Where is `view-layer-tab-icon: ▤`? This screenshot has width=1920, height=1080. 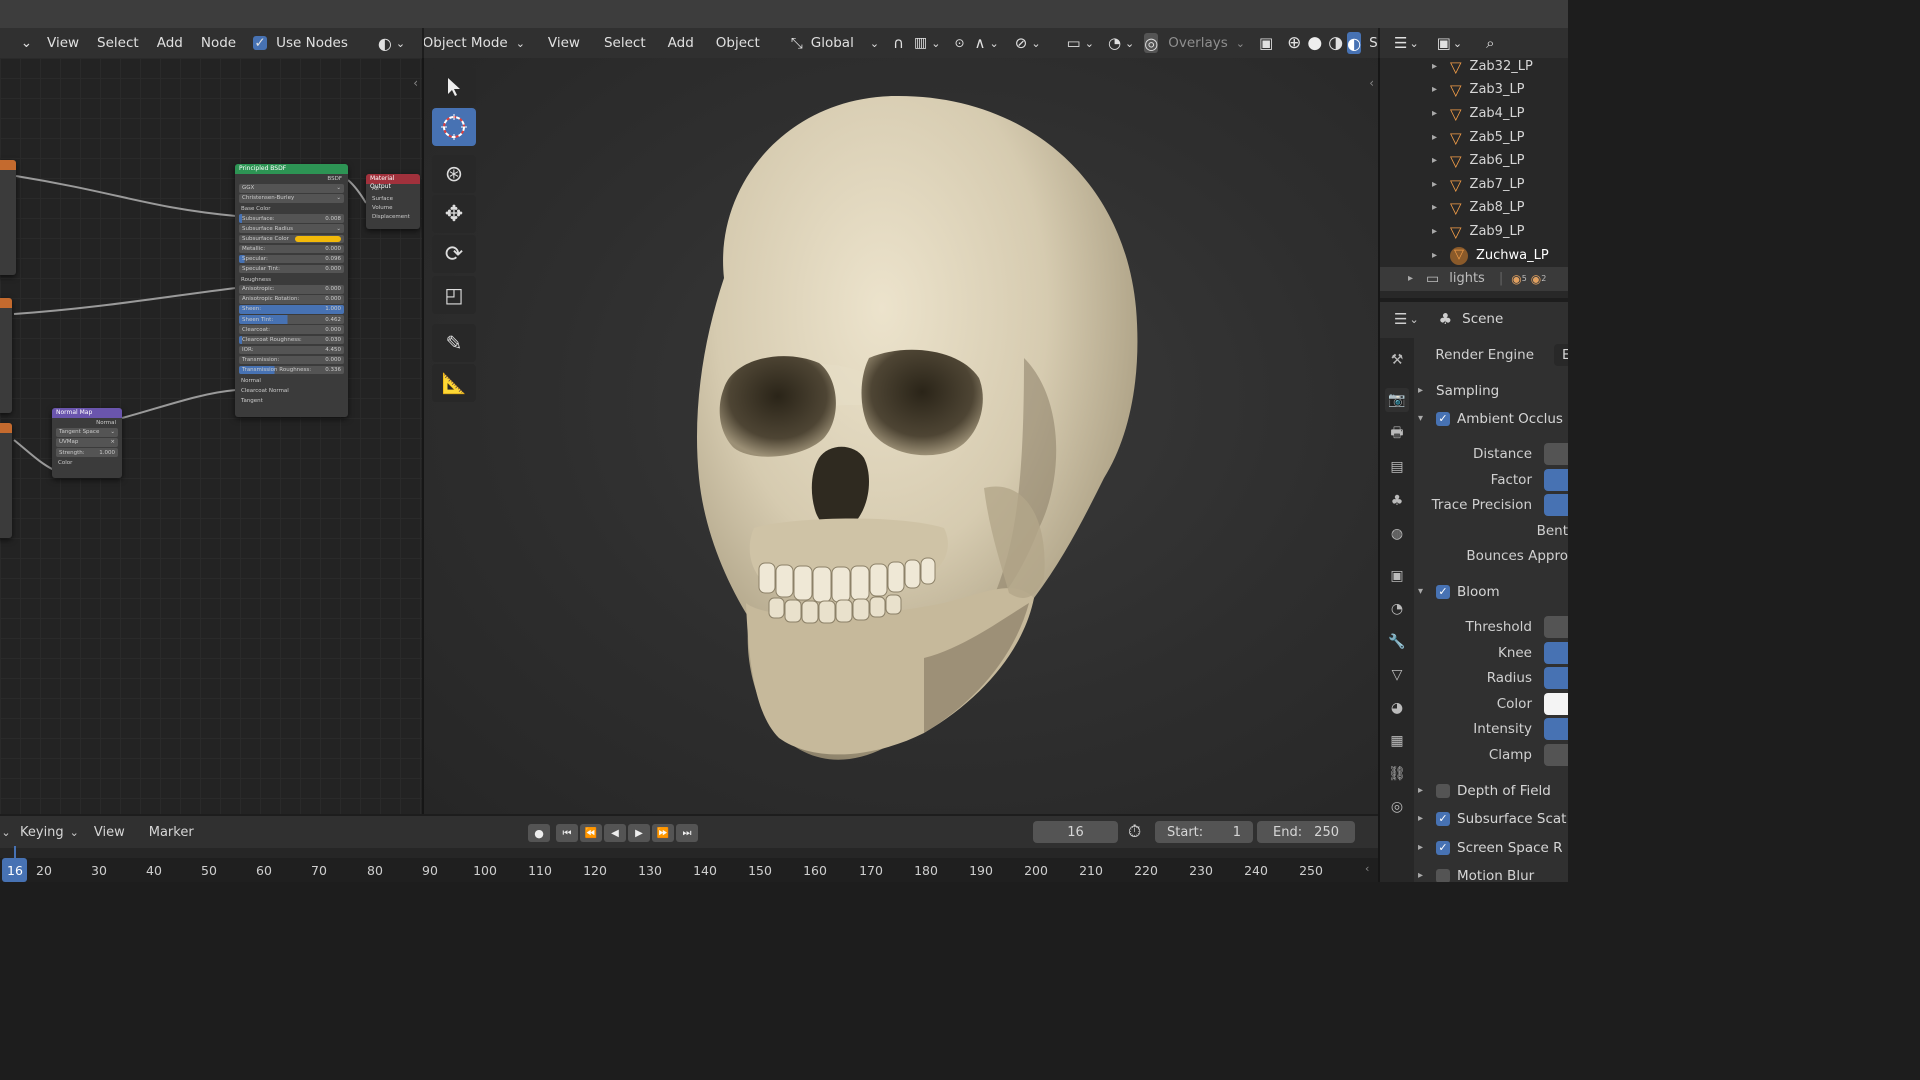
view-layer-tab-icon: ▤ is located at coordinates (1397, 467).